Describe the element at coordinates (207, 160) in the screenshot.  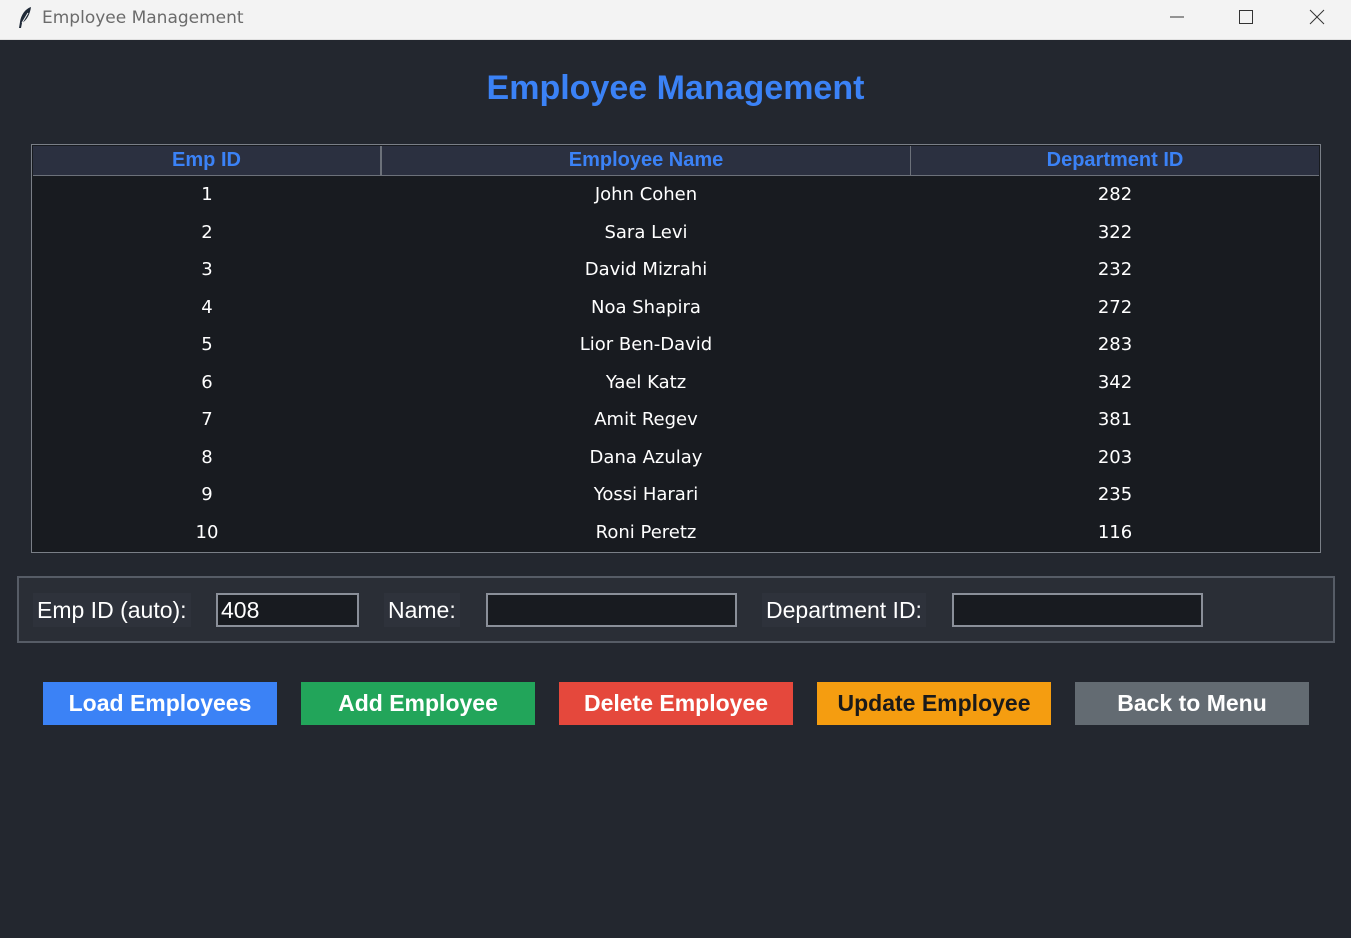
I see `column-header-emp-id: Emp ID` at that location.